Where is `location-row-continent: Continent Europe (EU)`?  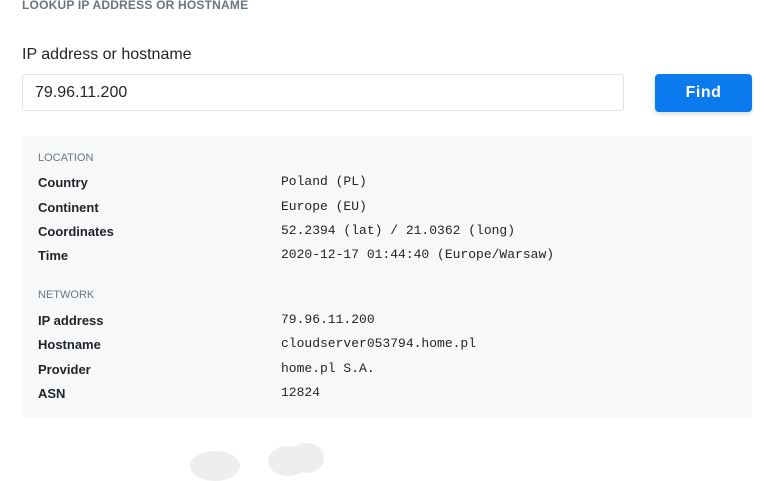 location-row-continent: Continent Europe (EU) is located at coordinates (388, 209).